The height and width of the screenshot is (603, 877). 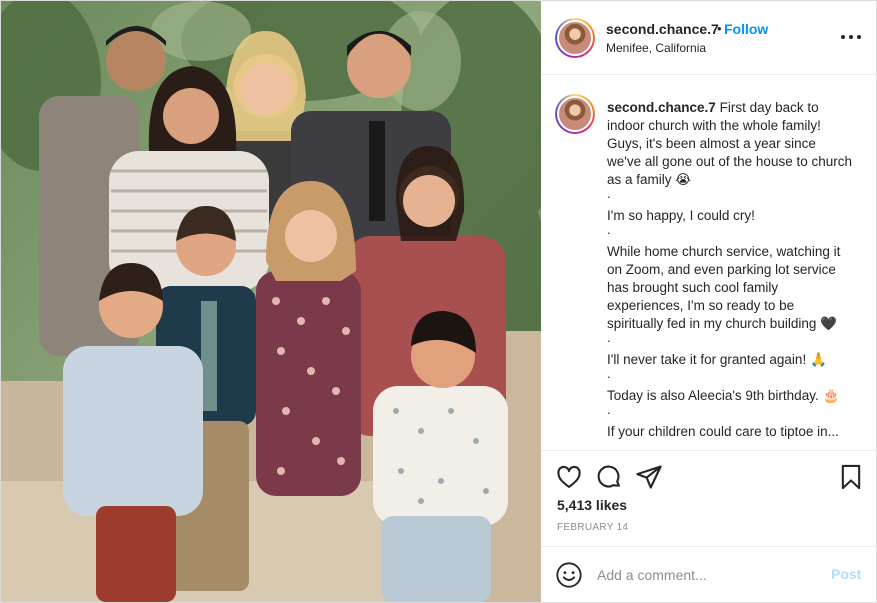 What do you see at coordinates (609, 477) in the screenshot?
I see `comment-bubble-icon` at bounding box center [609, 477].